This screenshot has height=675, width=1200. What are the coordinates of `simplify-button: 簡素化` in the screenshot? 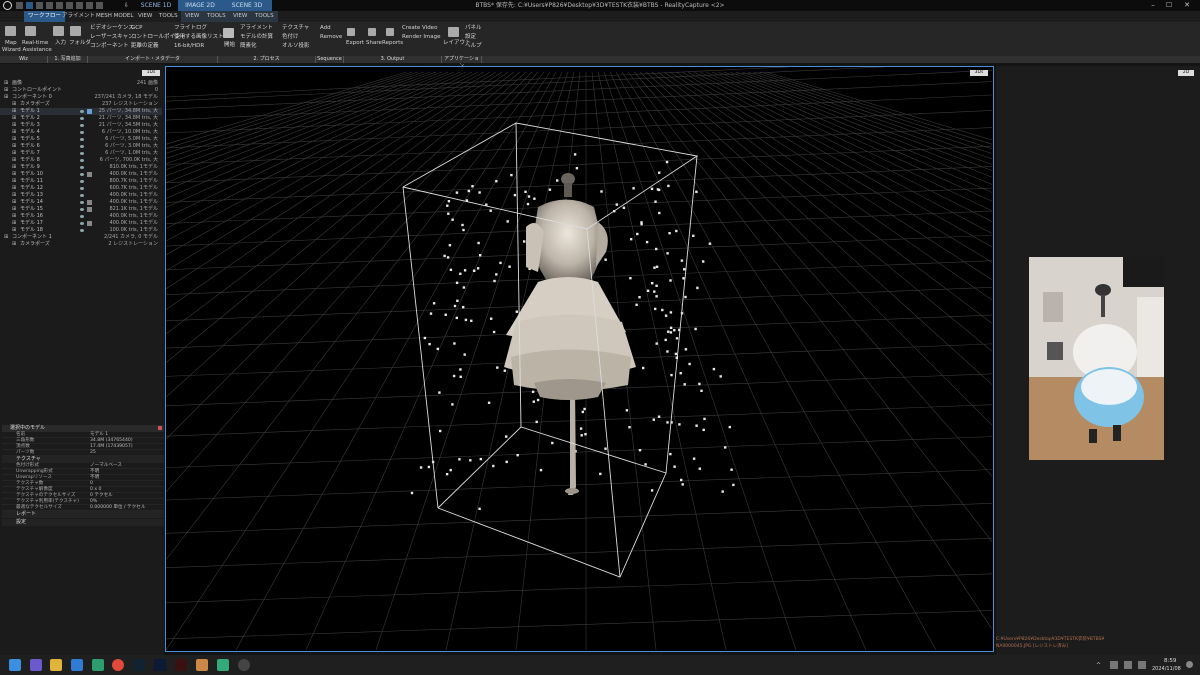 It's located at (248, 46).